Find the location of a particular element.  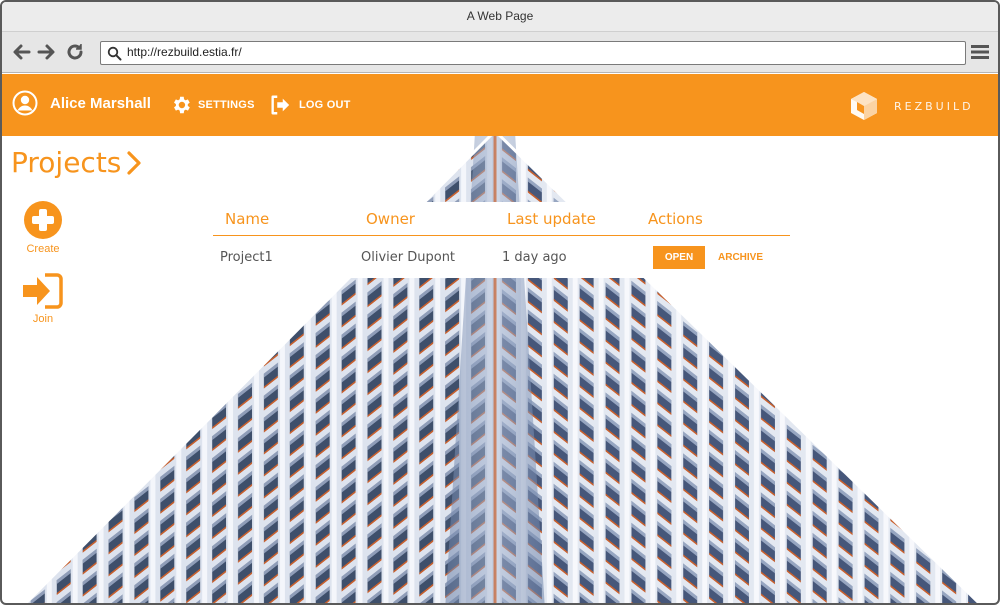

create-project-button: Create is located at coordinates (43, 227).